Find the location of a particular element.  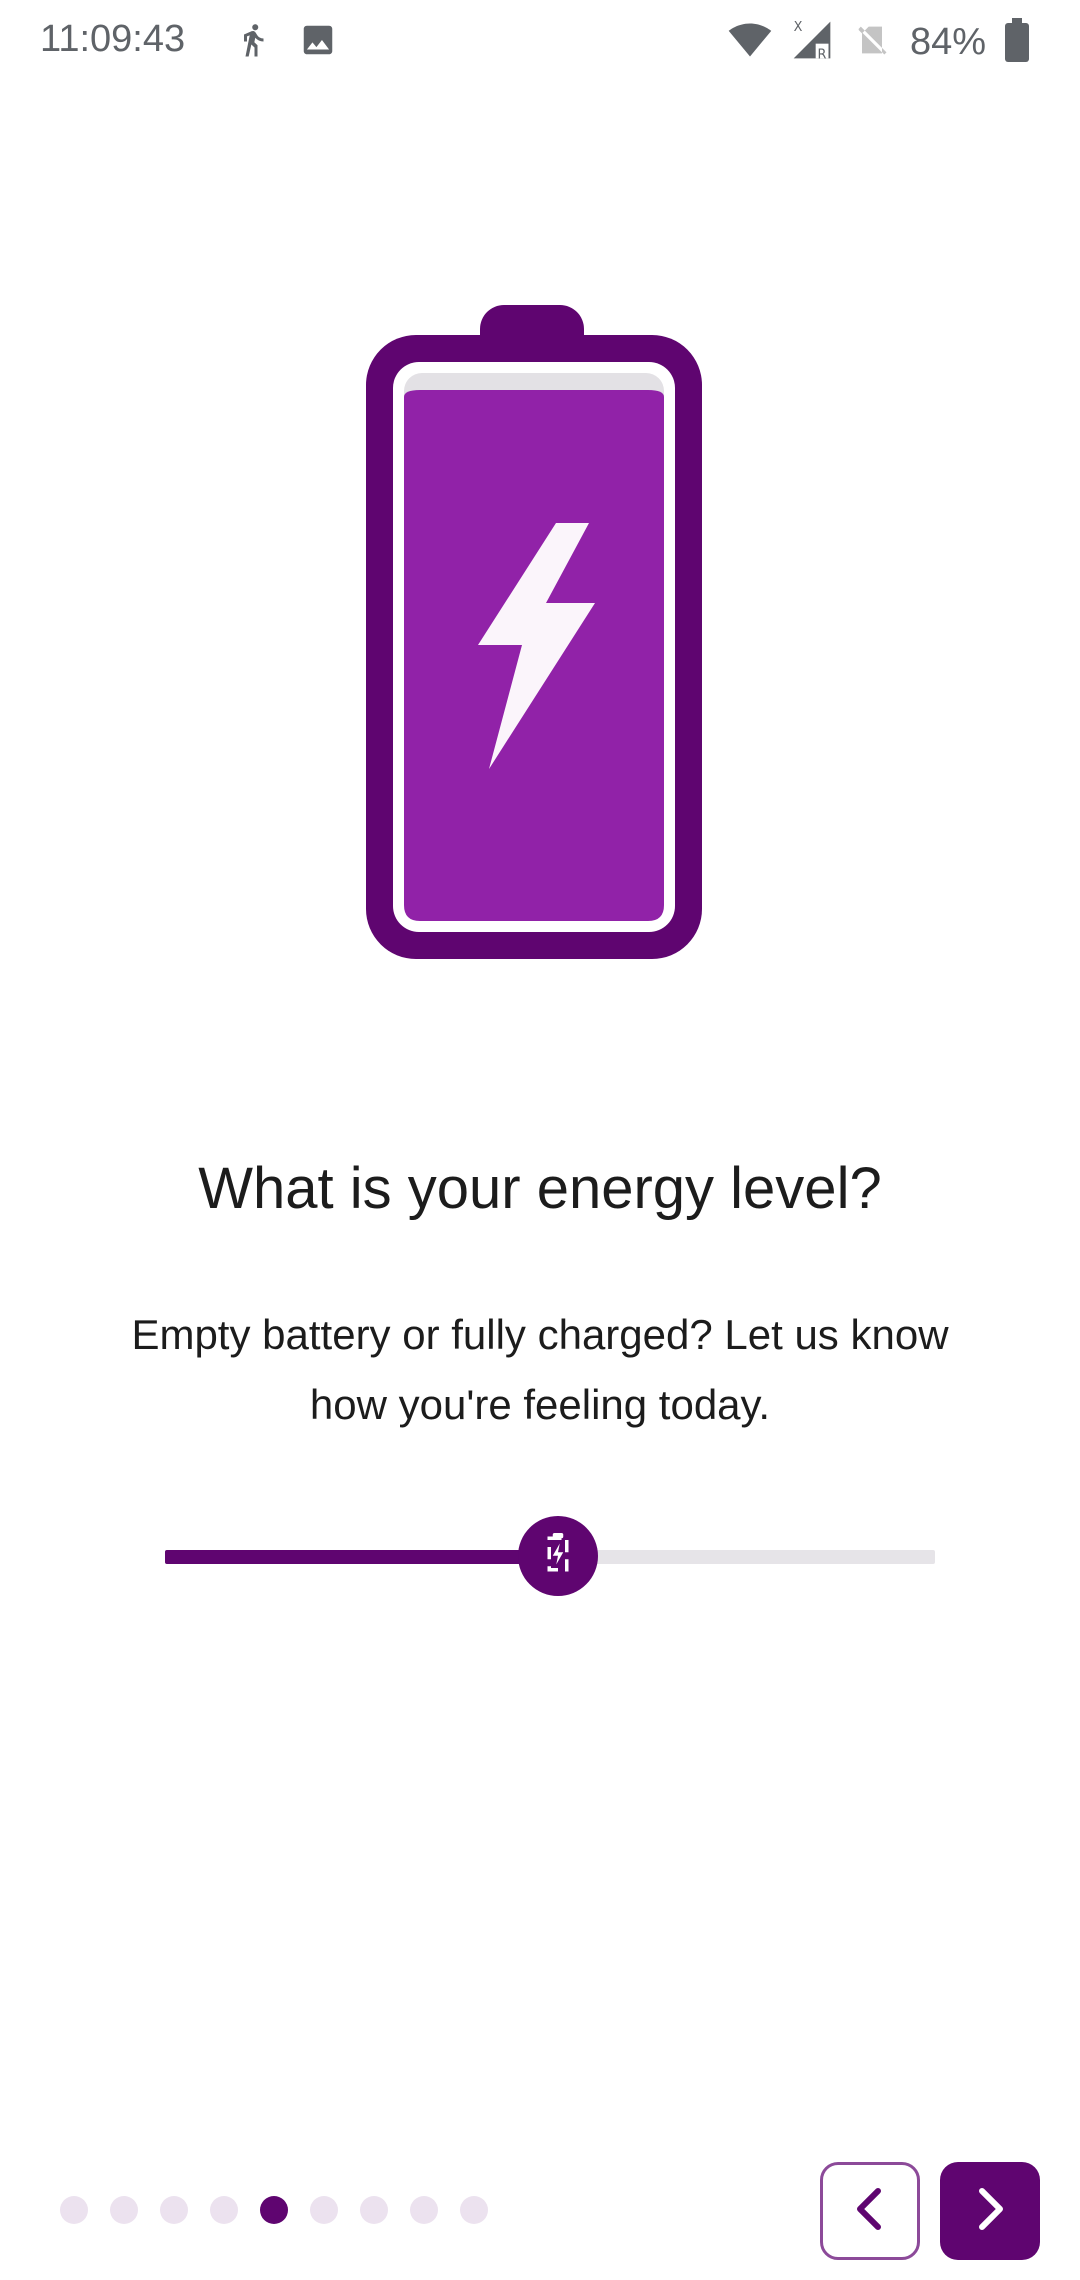

status-left-icons is located at coordinates (286, 42).